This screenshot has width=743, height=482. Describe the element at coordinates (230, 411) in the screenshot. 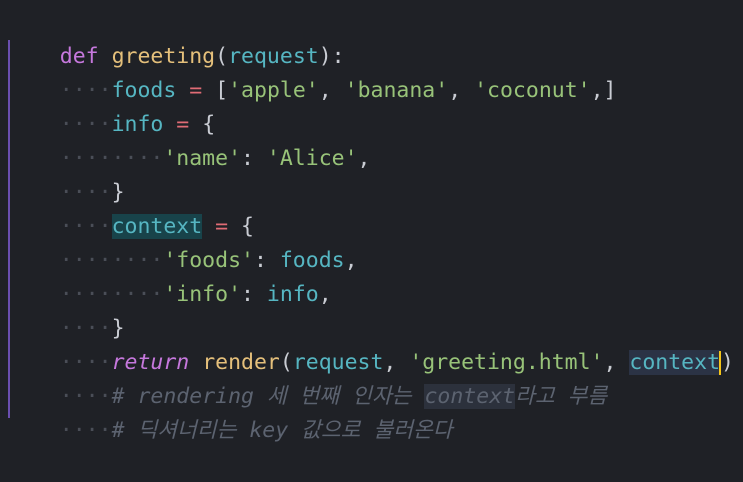

I see `code-line-12: ····# 딕셔너리는 key 값으로 불러온다` at that location.